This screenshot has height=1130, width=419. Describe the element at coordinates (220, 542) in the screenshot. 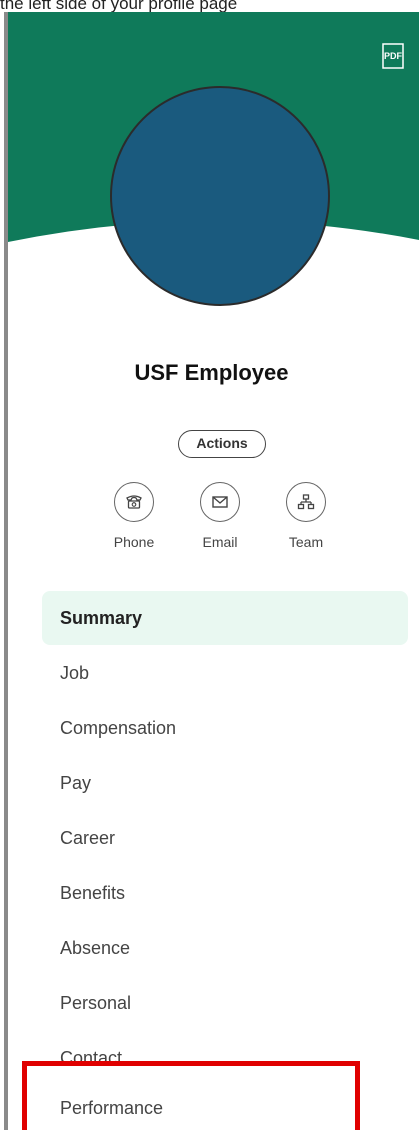

I see `email-label: Email` at that location.